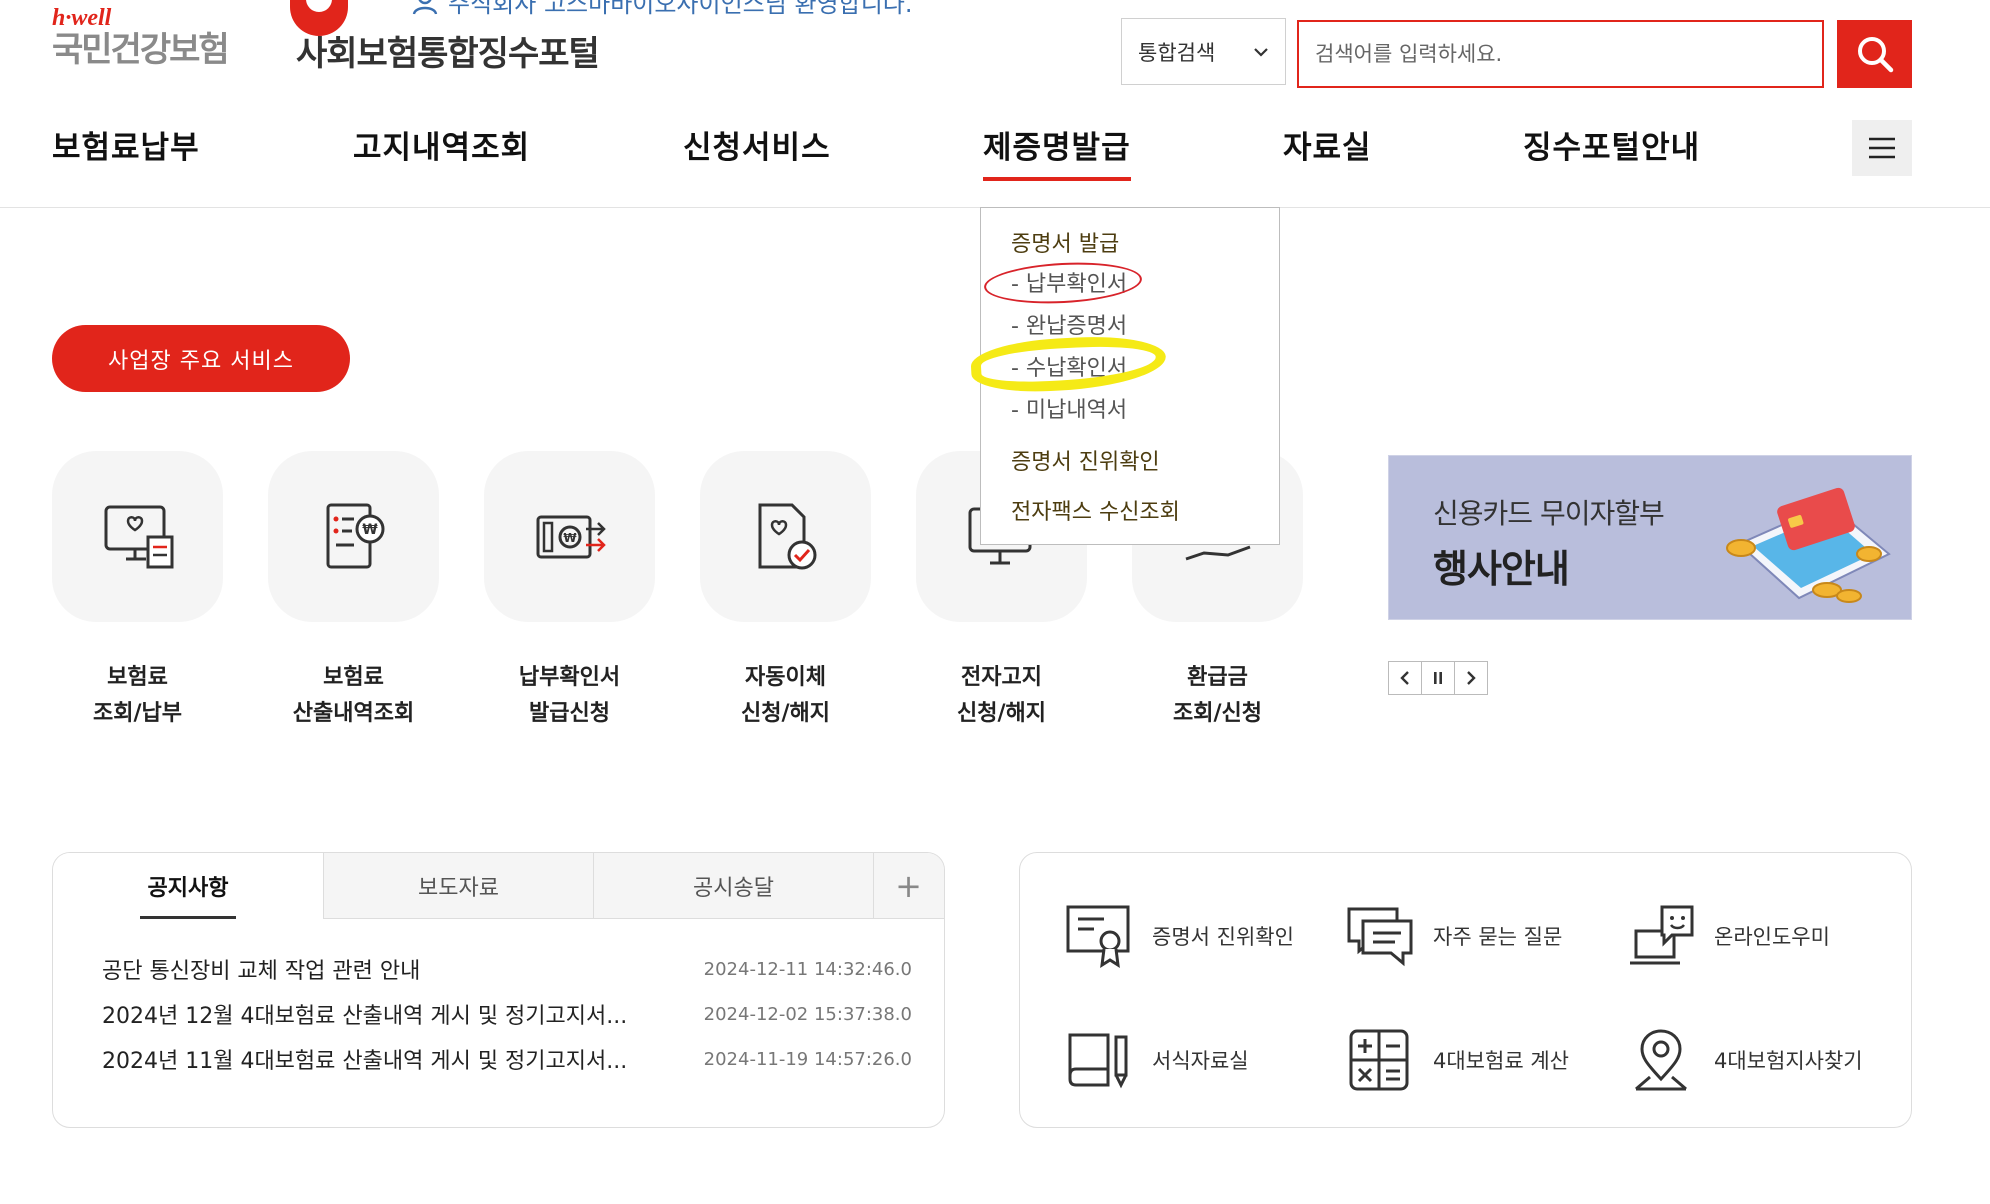 This screenshot has height=1204, width=1990. What do you see at coordinates (1808, 545) in the screenshot?
I see `credit-card-phone-icon` at bounding box center [1808, 545].